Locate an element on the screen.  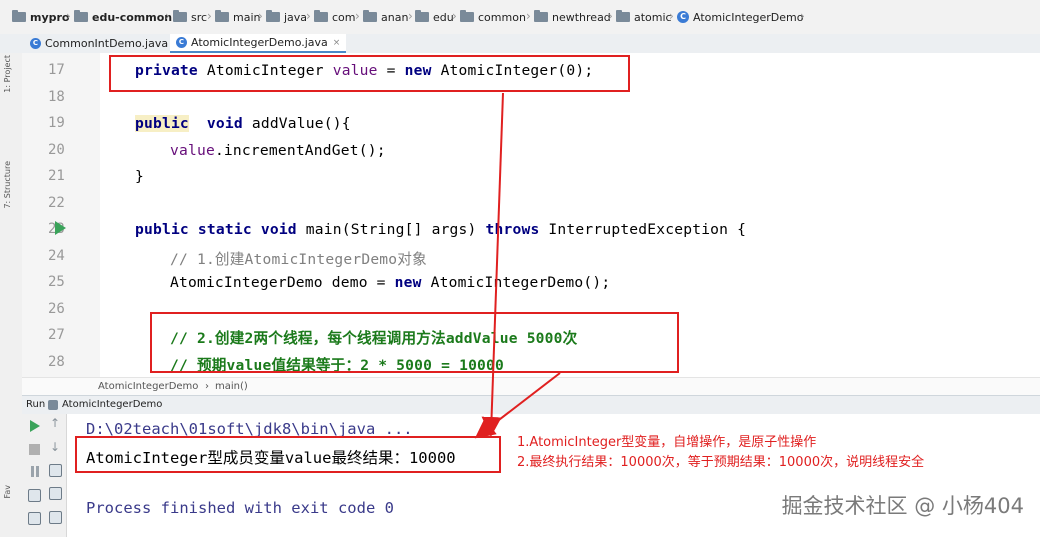
arrow-field-to-result is located at coordinates (492, 264).